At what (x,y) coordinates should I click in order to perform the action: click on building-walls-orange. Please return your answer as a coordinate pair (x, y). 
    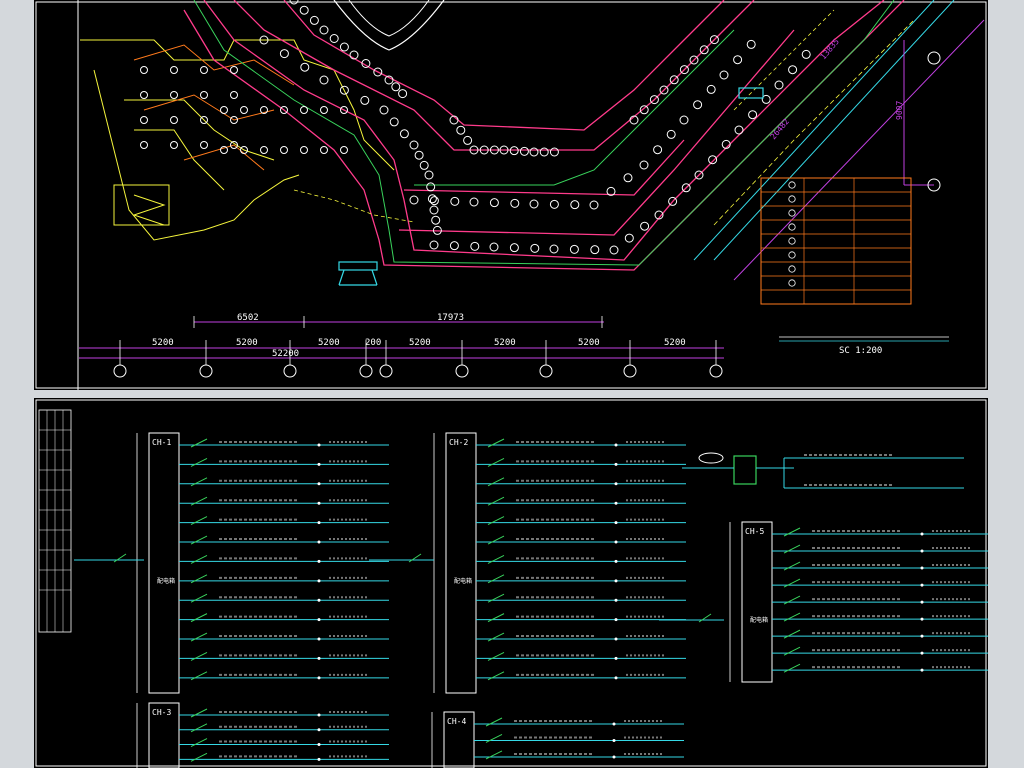
    Looking at the image, I should click on (214, 107).